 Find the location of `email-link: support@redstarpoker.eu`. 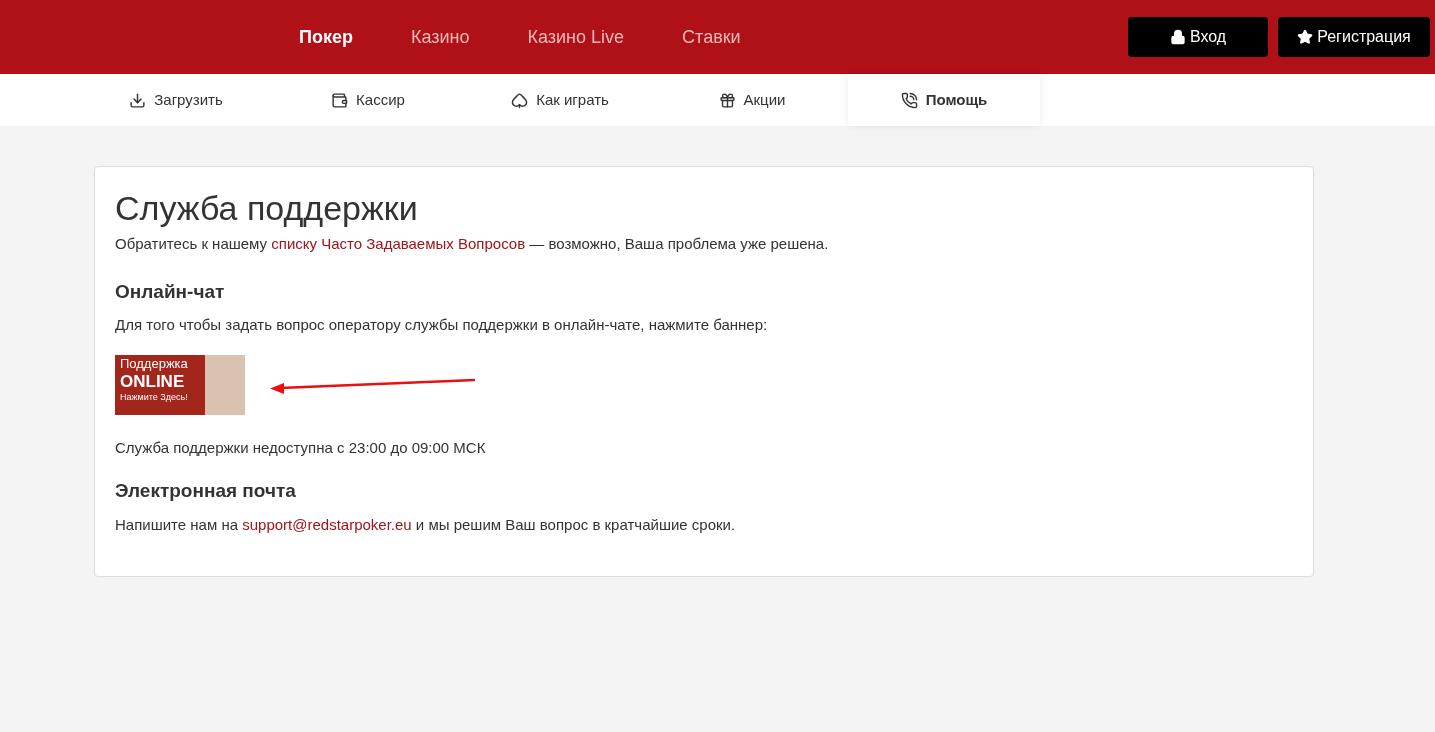

email-link: support@redstarpoker.eu is located at coordinates (327, 524).